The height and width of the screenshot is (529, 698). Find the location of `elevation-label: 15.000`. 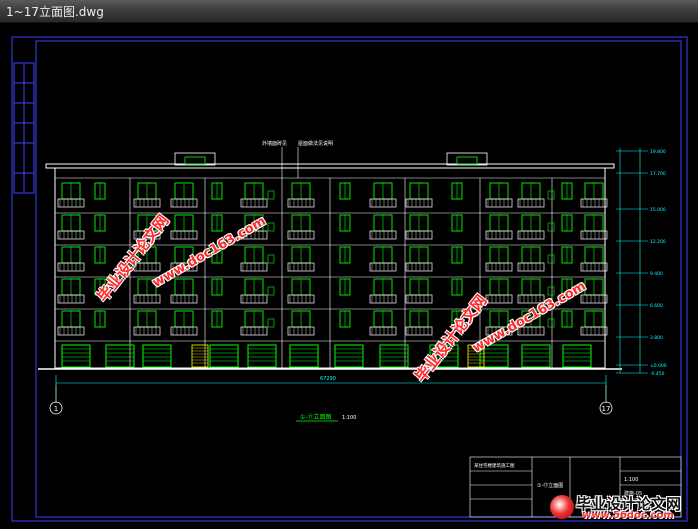

elevation-label: 15.000 is located at coordinates (658, 210).